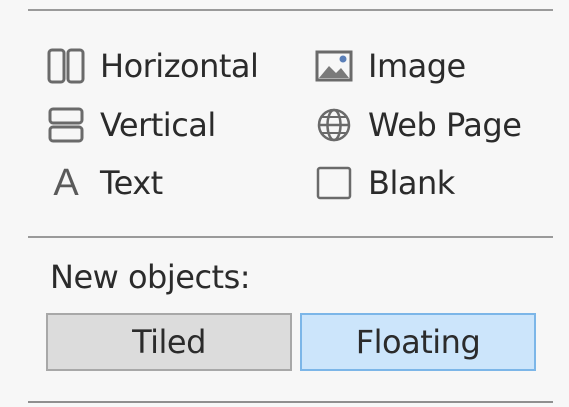 Image resolution: width=569 pixels, height=407 pixels. I want to click on top-divider, so click(290, 10).